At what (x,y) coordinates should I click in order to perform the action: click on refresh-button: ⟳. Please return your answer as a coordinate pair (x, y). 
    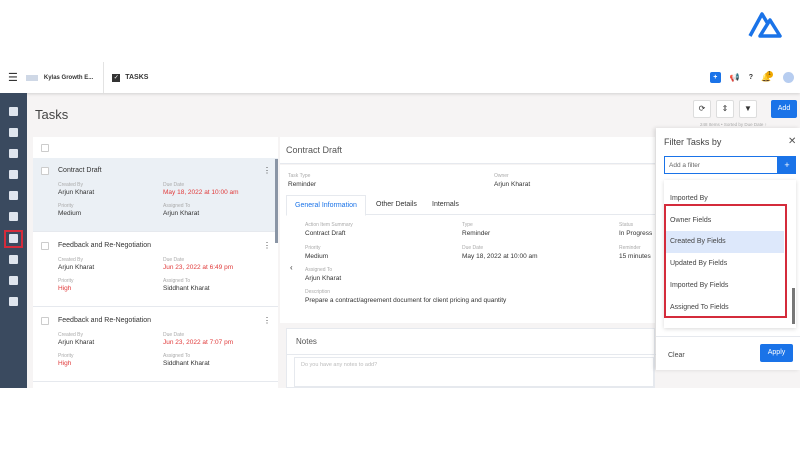
    Looking at the image, I should click on (702, 109).